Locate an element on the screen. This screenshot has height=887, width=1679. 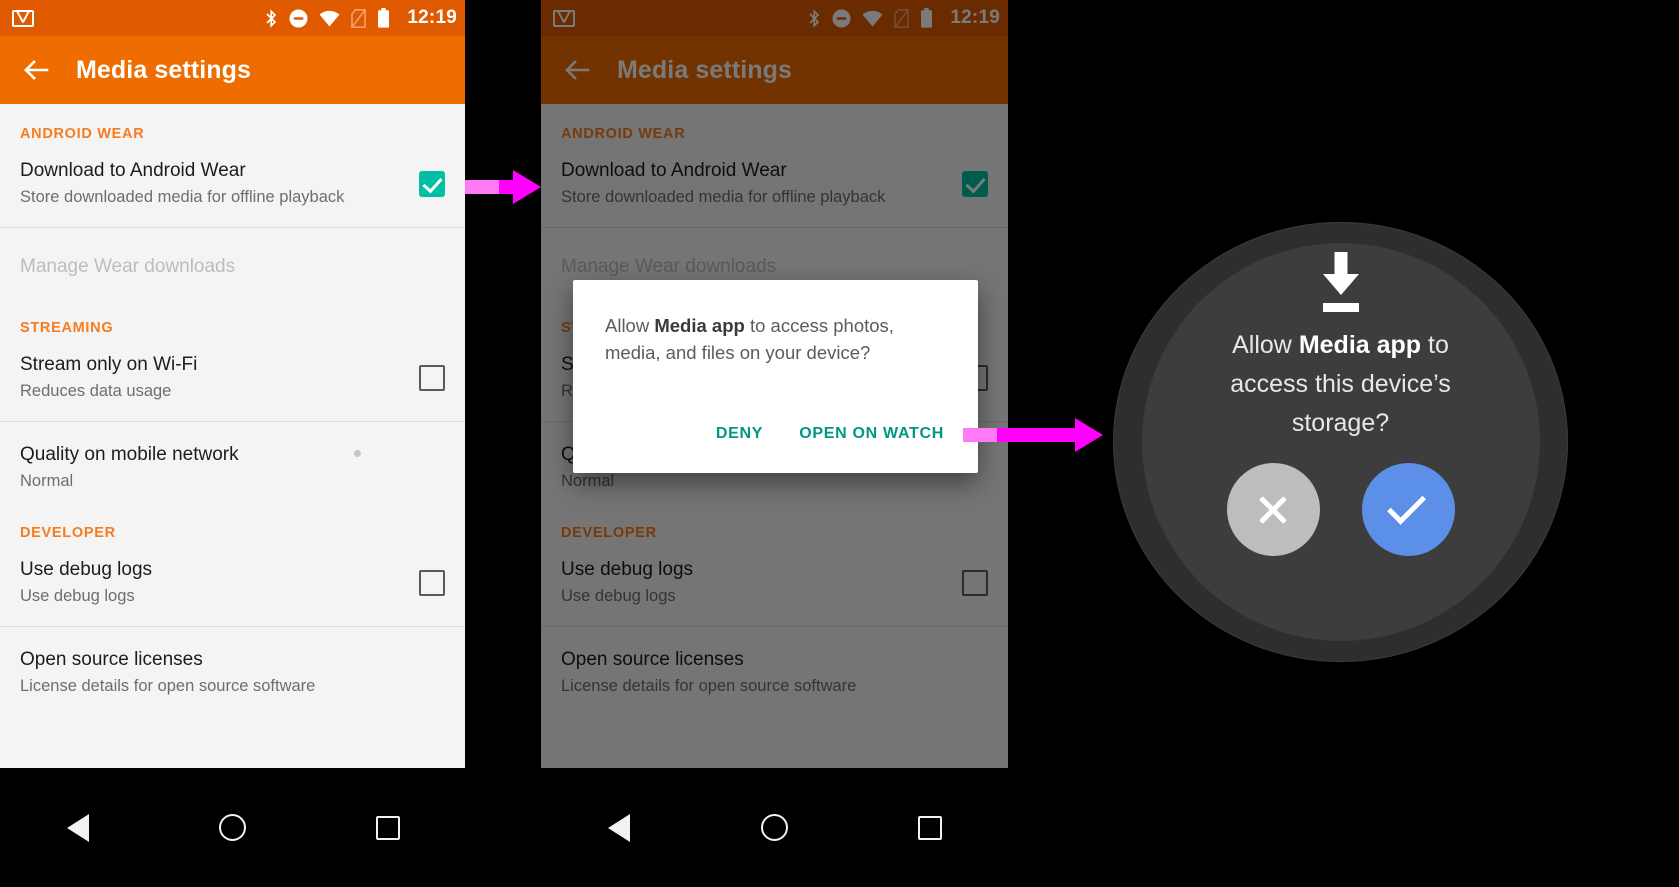
list-item-manage-wear-downloads: Manage Wear downloads is located at coordinates (232, 267).